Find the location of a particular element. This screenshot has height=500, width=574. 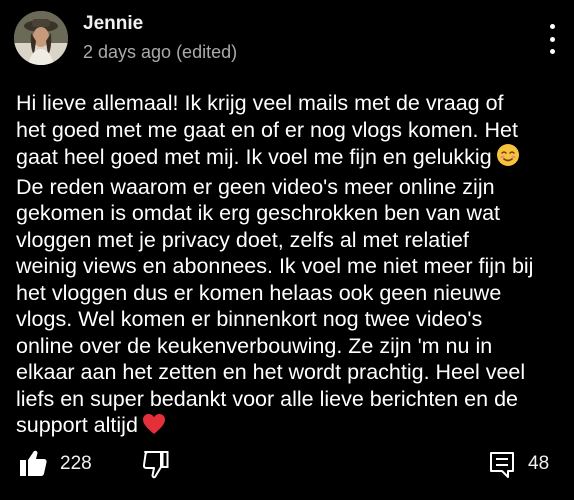

comment-line: support altijd is located at coordinates (290, 427).